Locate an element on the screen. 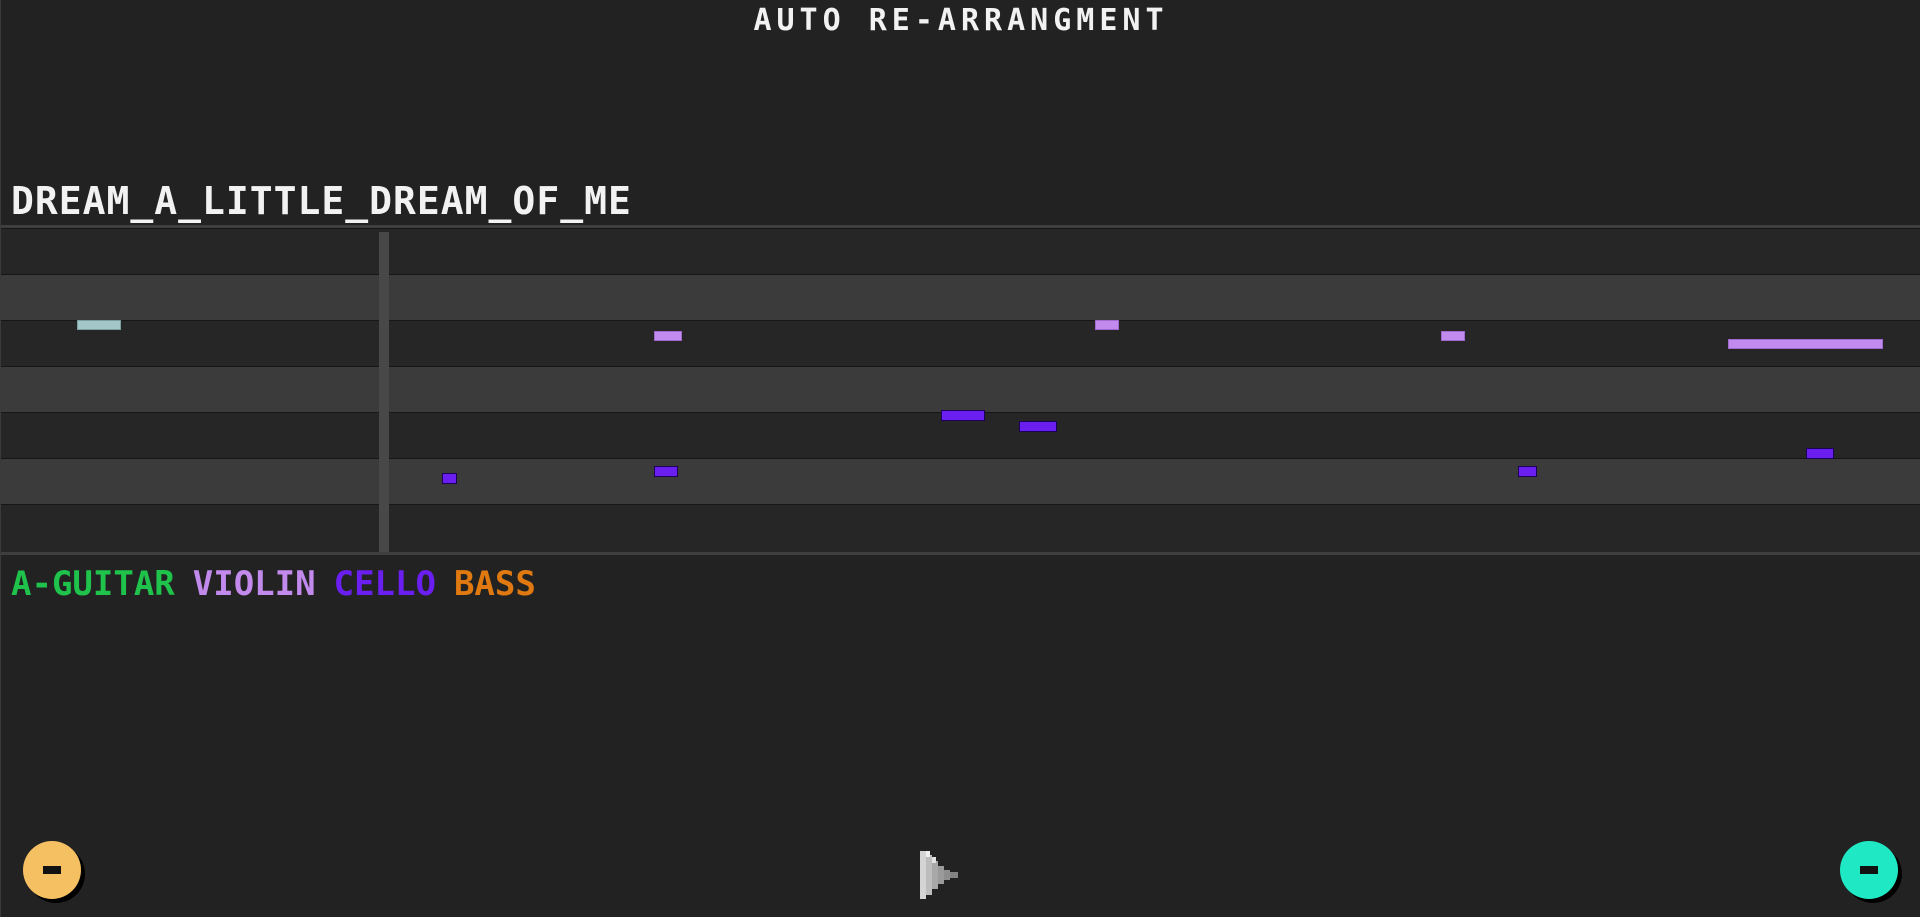 This screenshot has height=917, width=1920. app-title: AUTO RE-ARRANGMENT is located at coordinates (961, 20).